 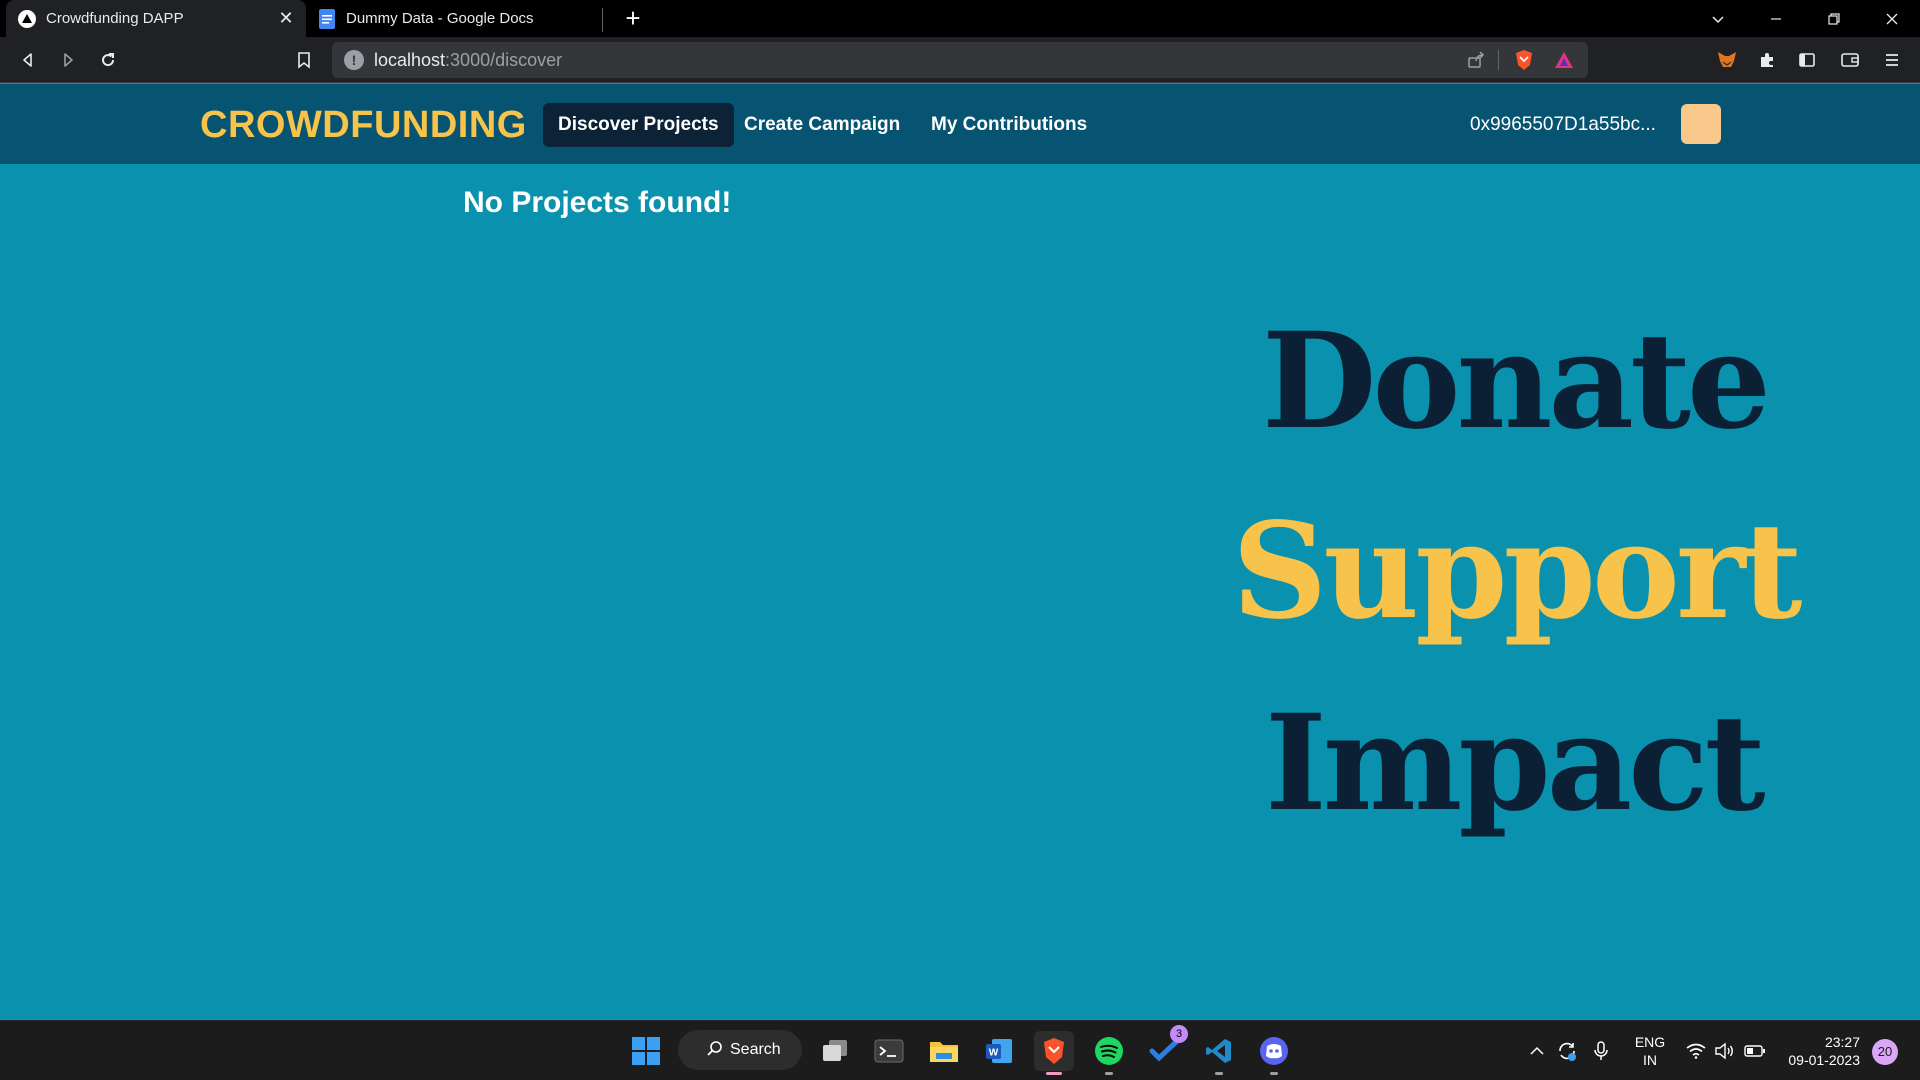 I want to click on extensions-puzzle-icon, so click(x=1767, y=60).